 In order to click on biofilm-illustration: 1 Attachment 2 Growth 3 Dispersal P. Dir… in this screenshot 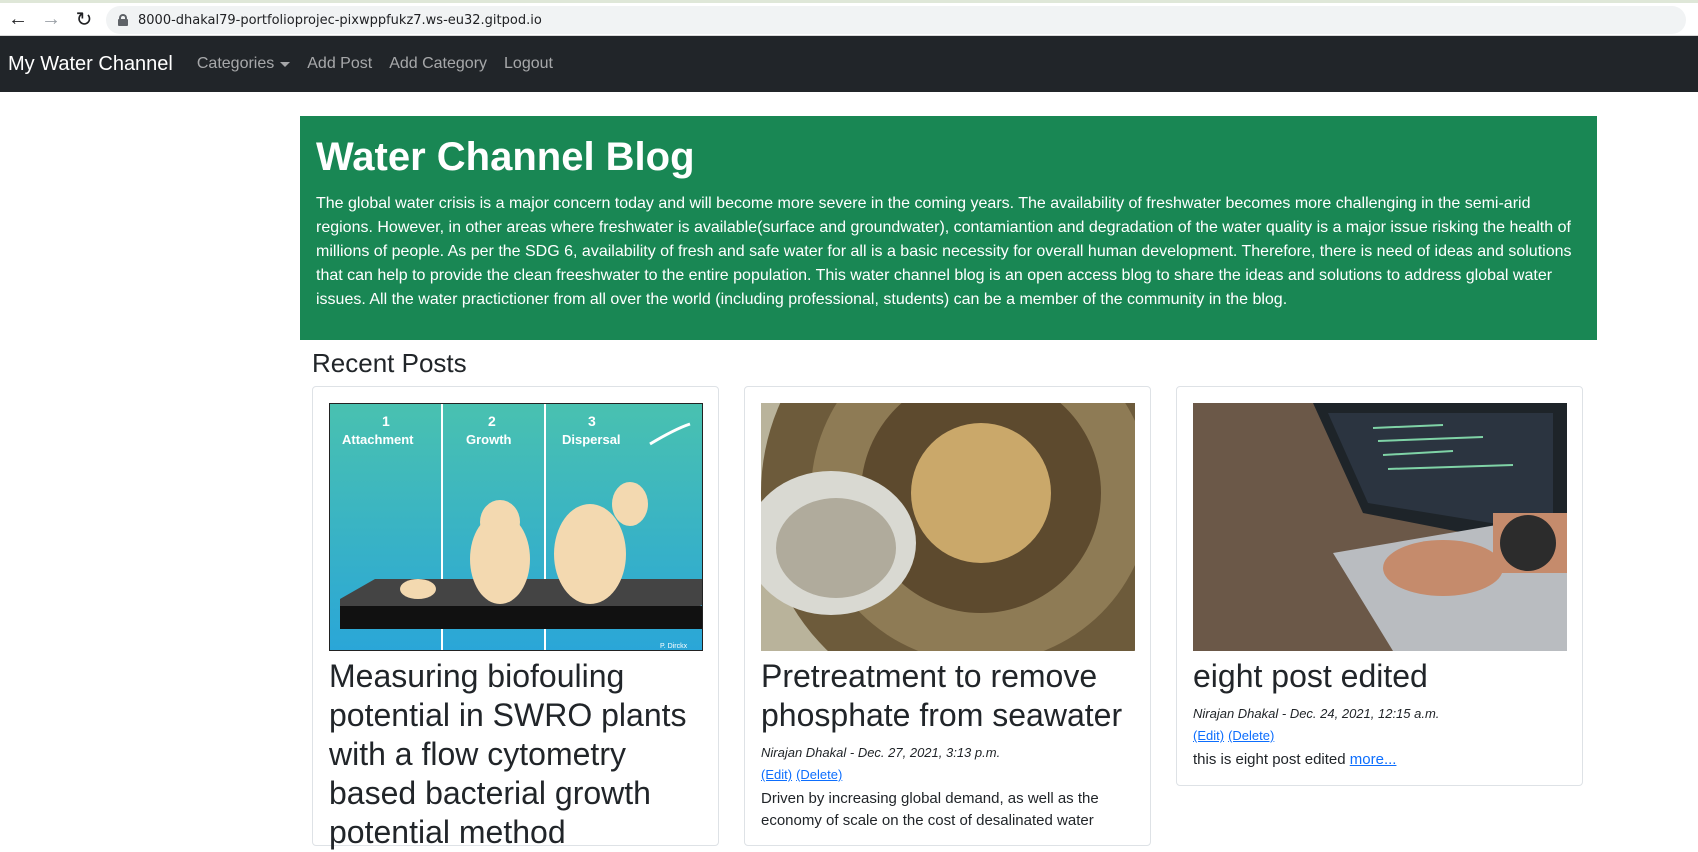, I will do `click(516, 527)`.